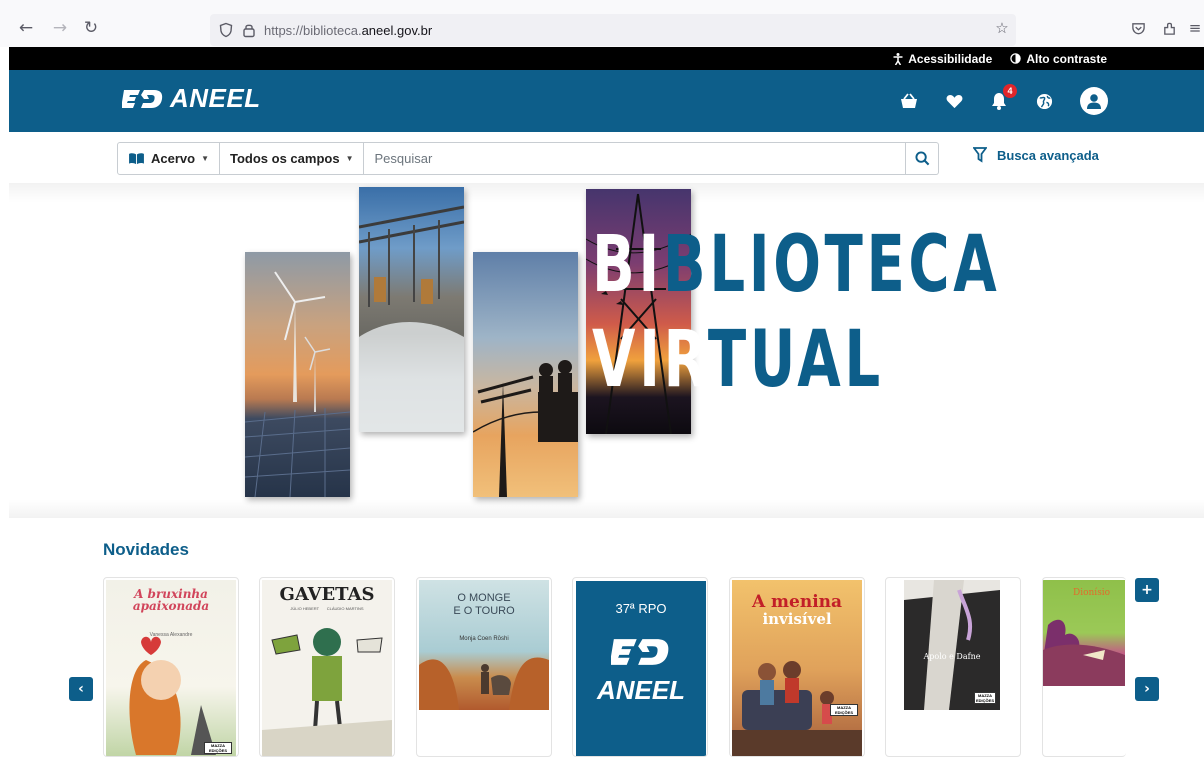 The width and height of the screenshot is (1204, 757). Describe the element at coordinates (1044, 101) in the screenshot. I see `globe-icon` at that location.